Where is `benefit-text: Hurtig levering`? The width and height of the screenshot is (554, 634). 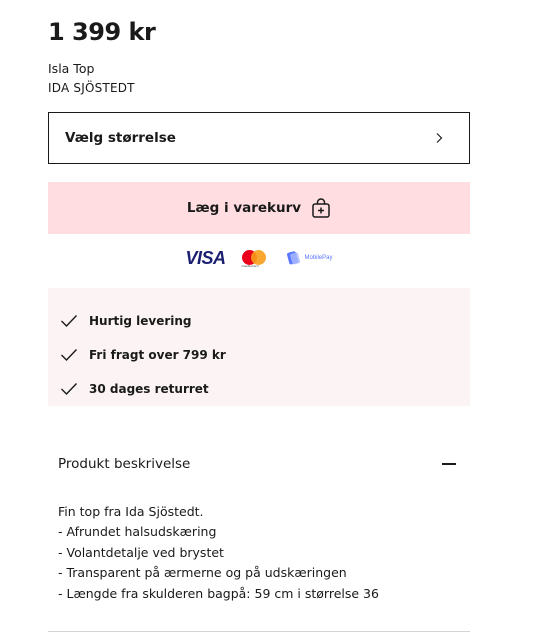 benefit-text: Hurtig levering is located at coordinates (140, 321).